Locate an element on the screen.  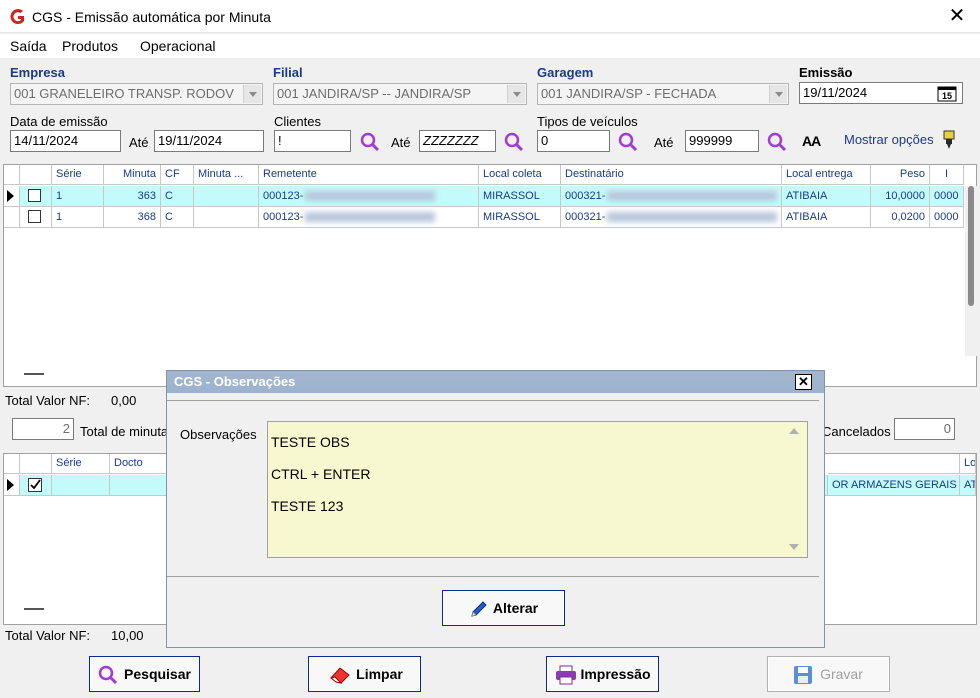
grid-header-local-coleta: Local coleta is located at coordinates (520, 175).